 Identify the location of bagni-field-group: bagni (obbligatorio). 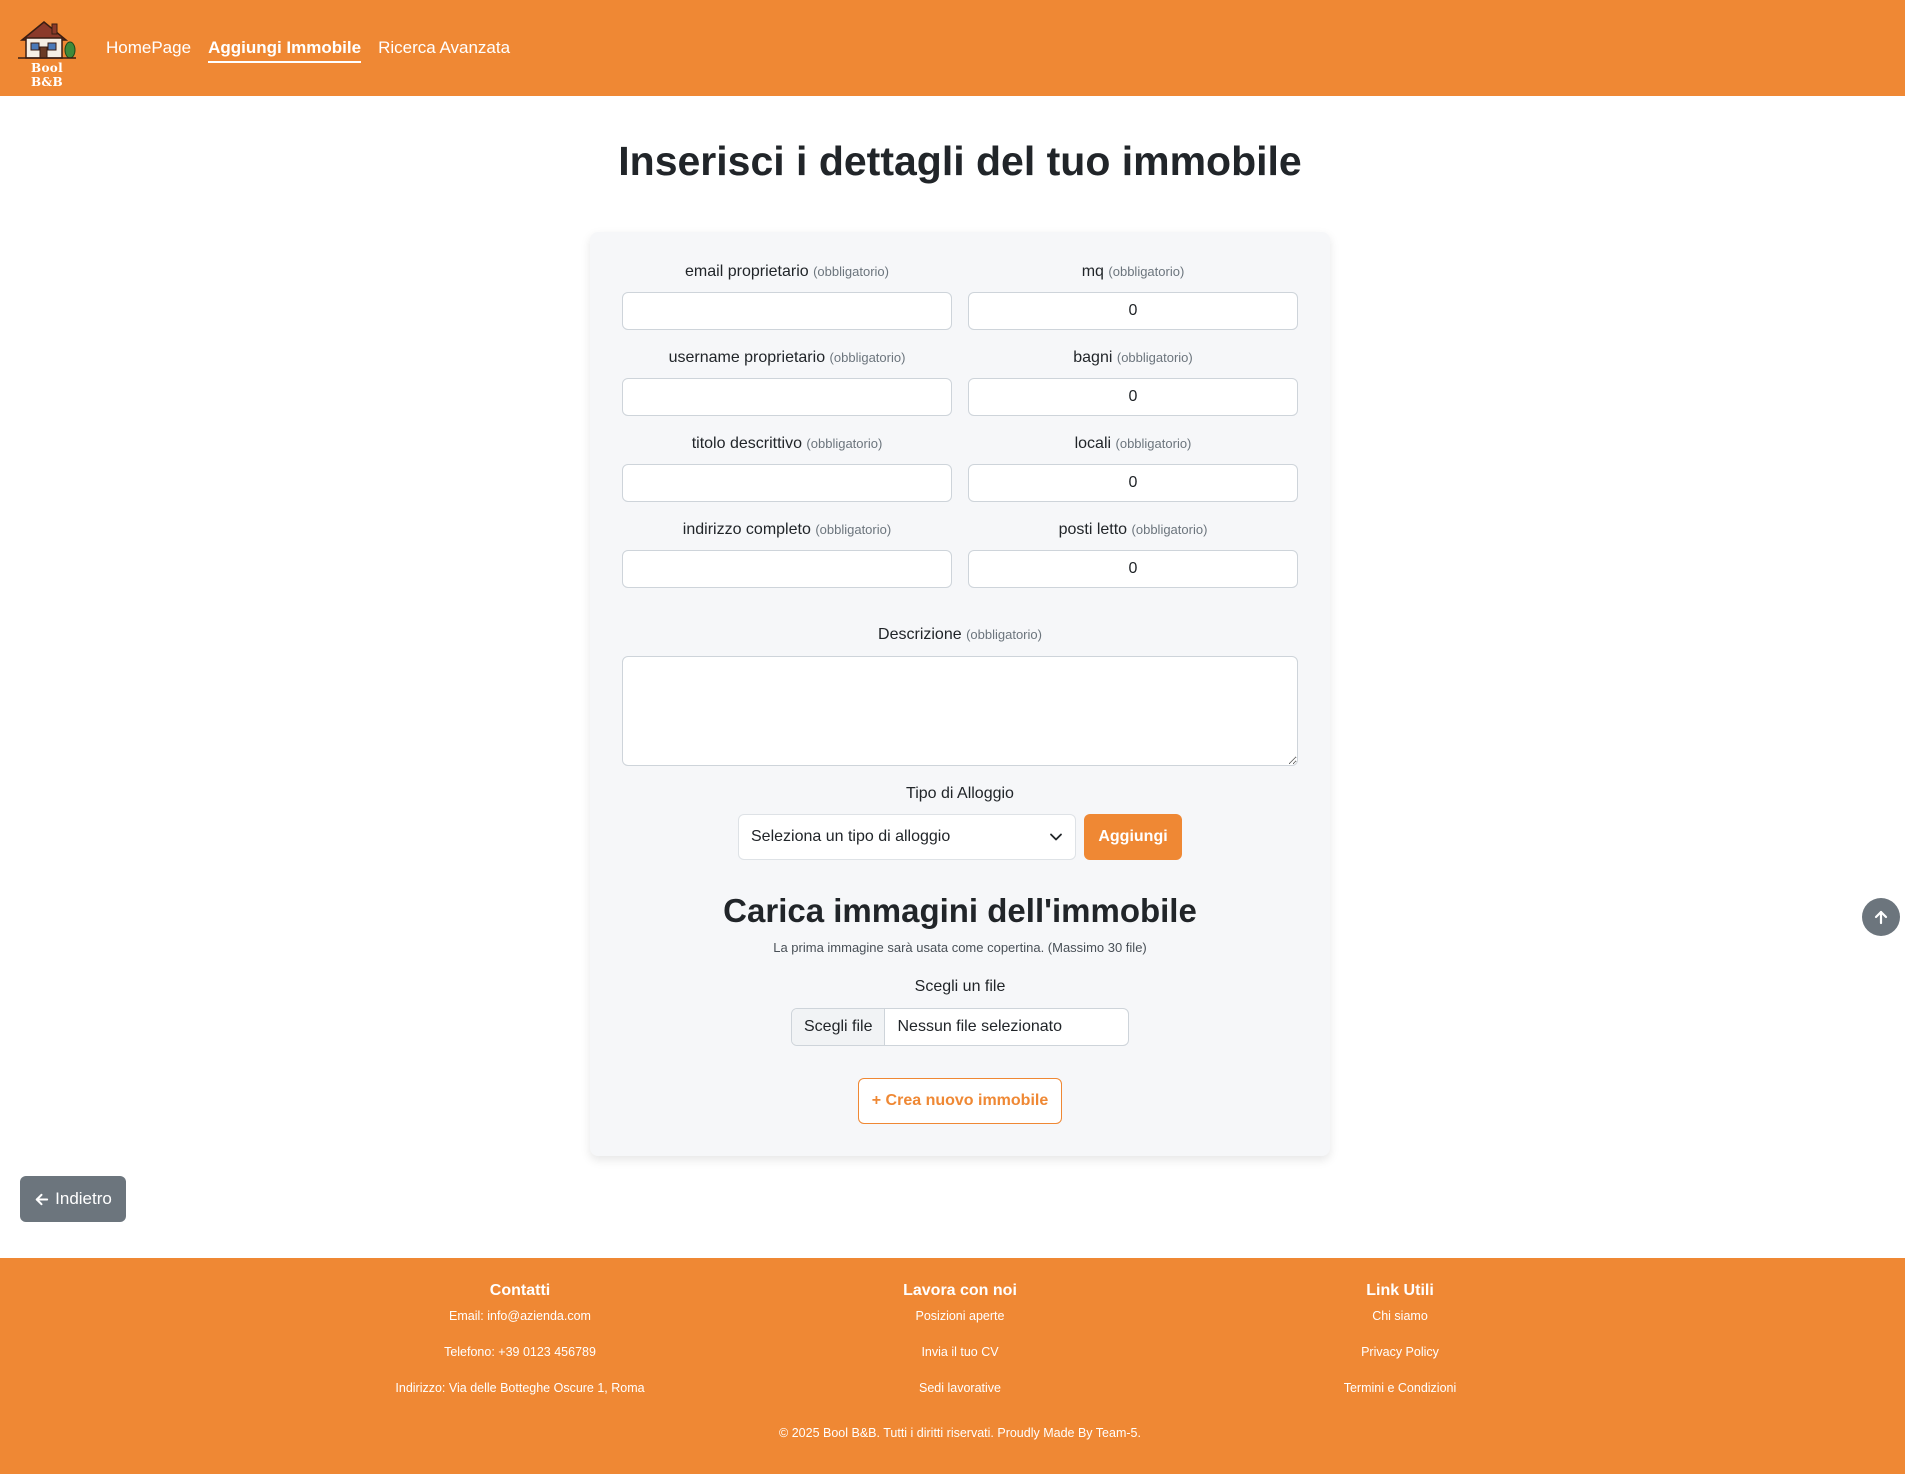
(1133, 382).